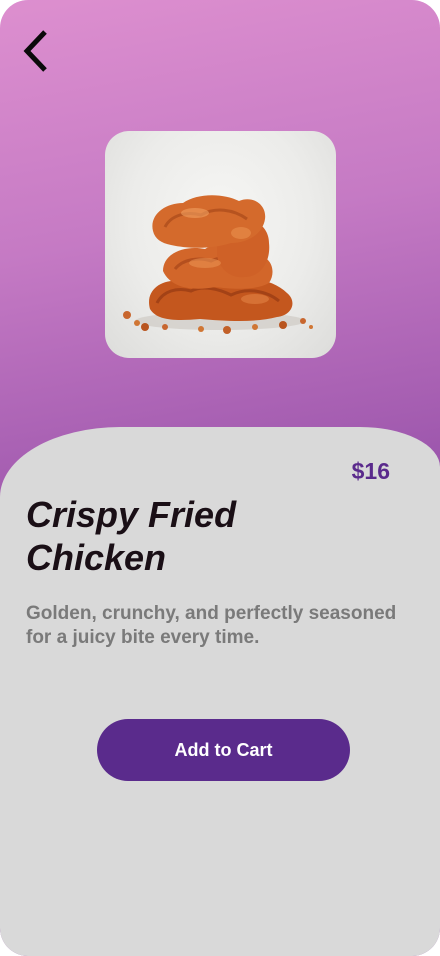 The height and width of the screenshot is (956, 440). I want to click on chevron-left-icon, so click(35, 51).